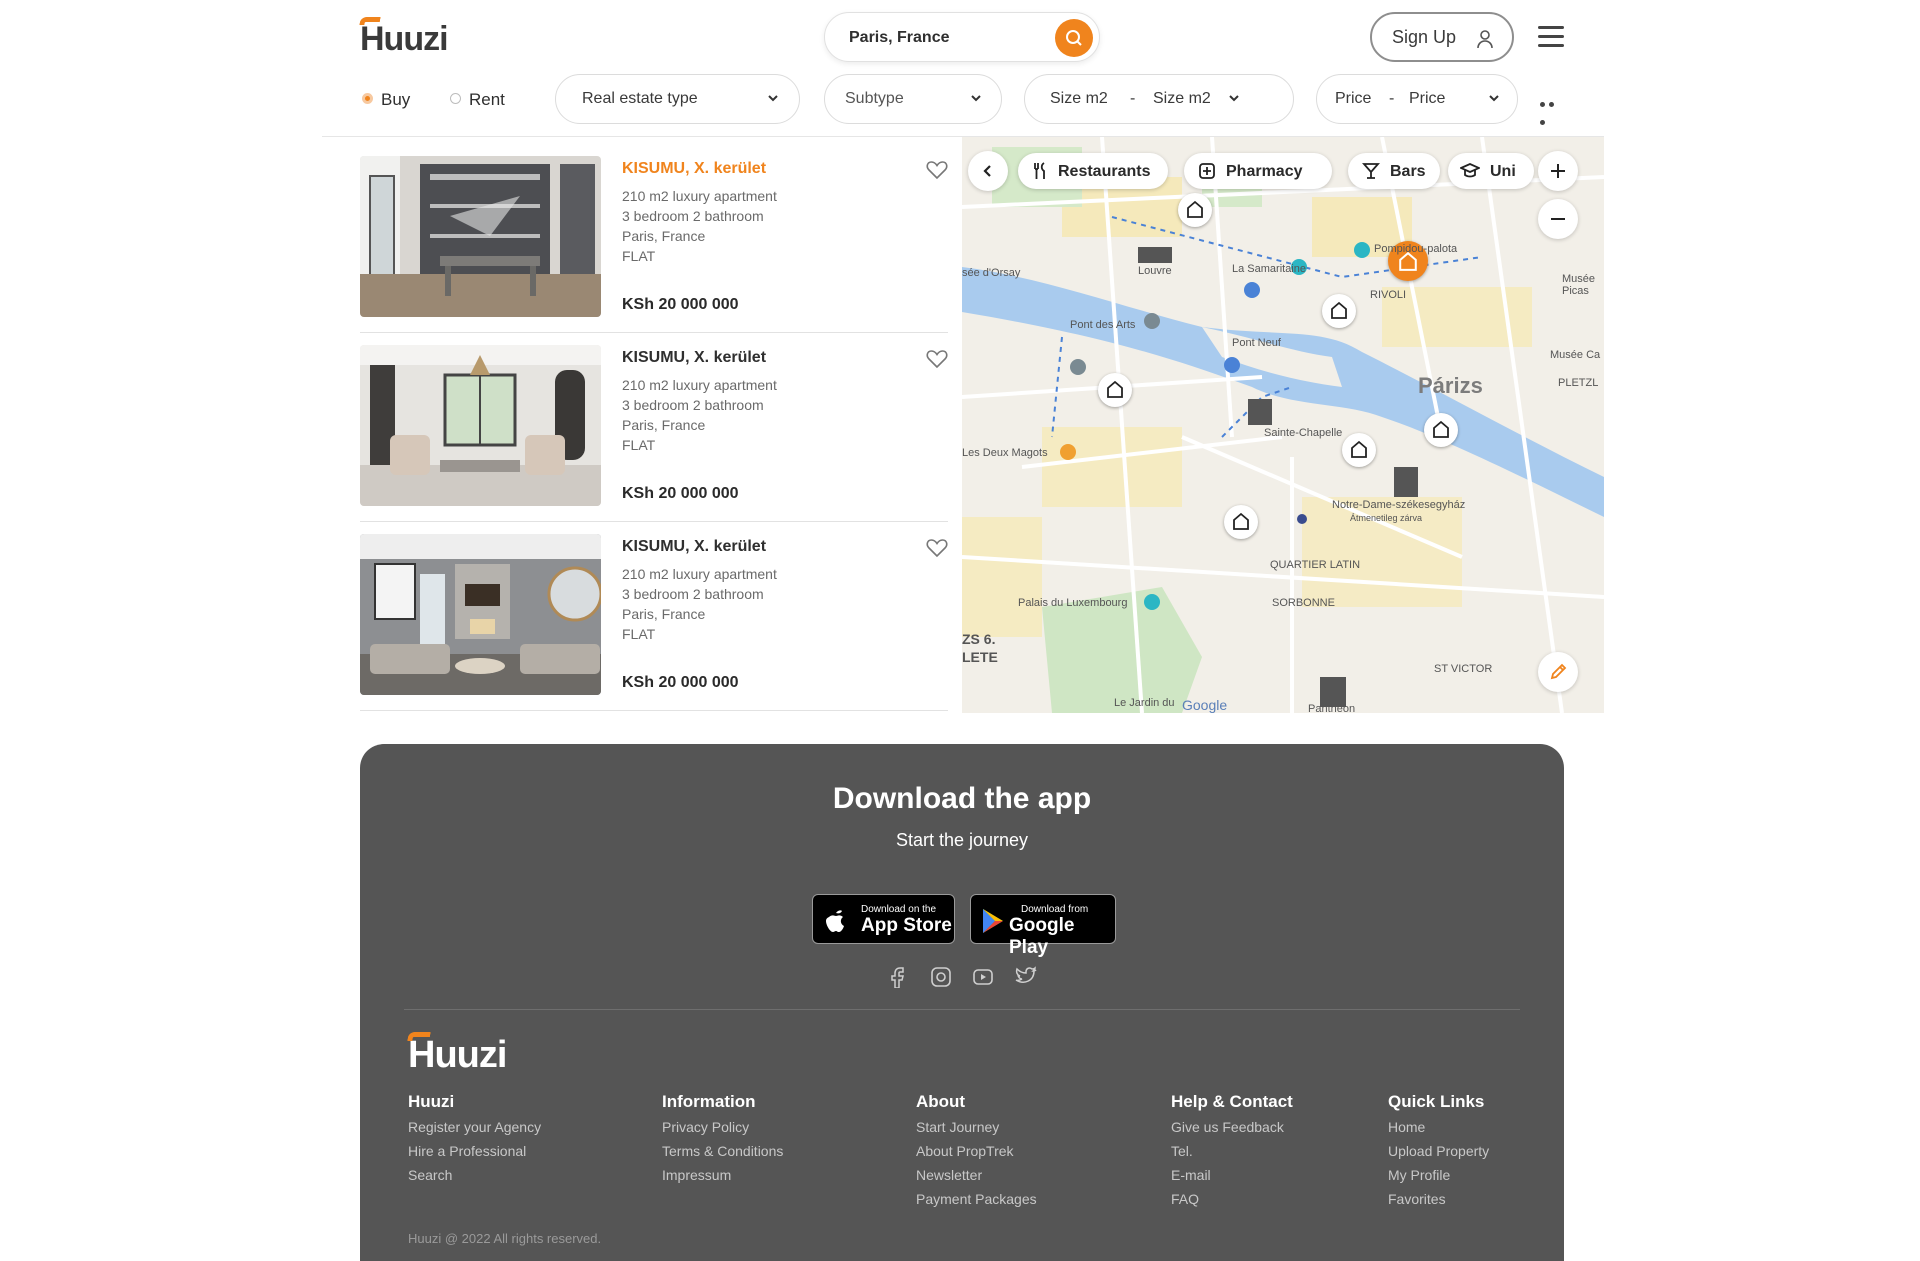 The width and height of the screenshot is (1920, 1261). Describe the element at coordinates (1551, 37) in the screenshot. I see `hamburger-menu-icon` at that location.